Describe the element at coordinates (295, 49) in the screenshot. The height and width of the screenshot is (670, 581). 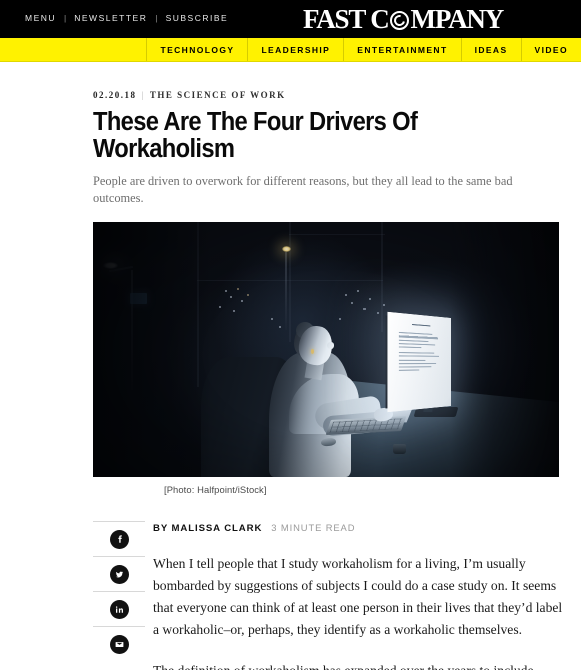
I see `nav-item-leadership: LEADERSHIP` at that location.